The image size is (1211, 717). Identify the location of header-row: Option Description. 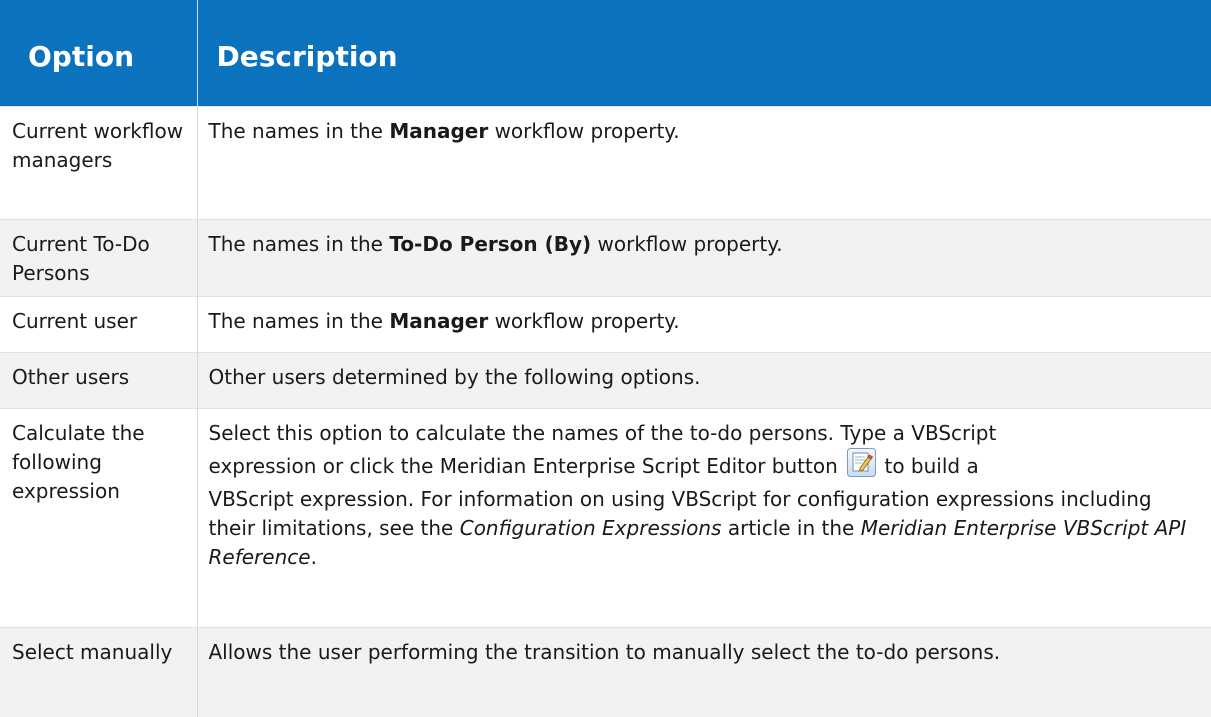
(605, 53).